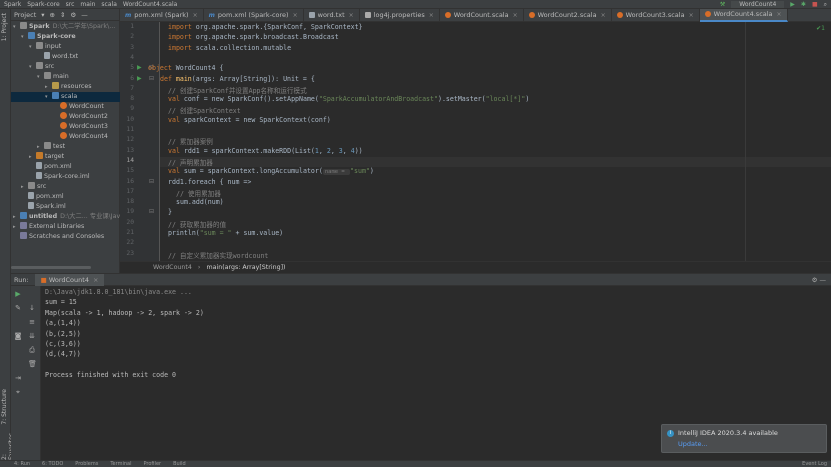 This screenshot has width=831, height=467. I want to click on tree-item: Scratches and Consoles, so click(65, 237).